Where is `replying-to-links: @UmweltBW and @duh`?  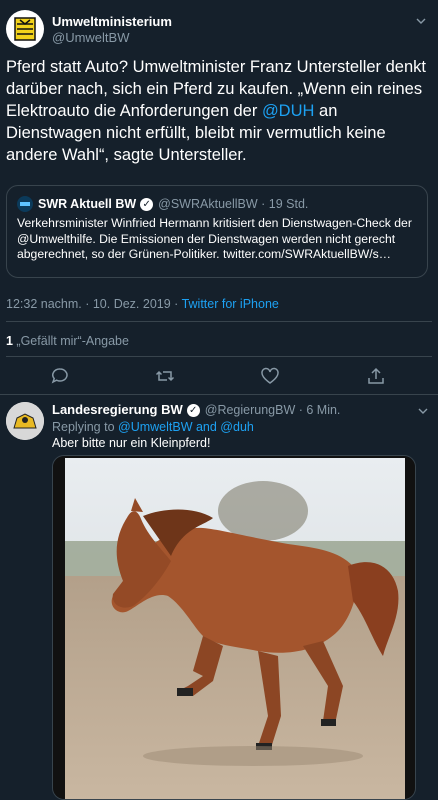
replying-to-links: @UmweltBW and @duh is located at coordinates (186, 427).